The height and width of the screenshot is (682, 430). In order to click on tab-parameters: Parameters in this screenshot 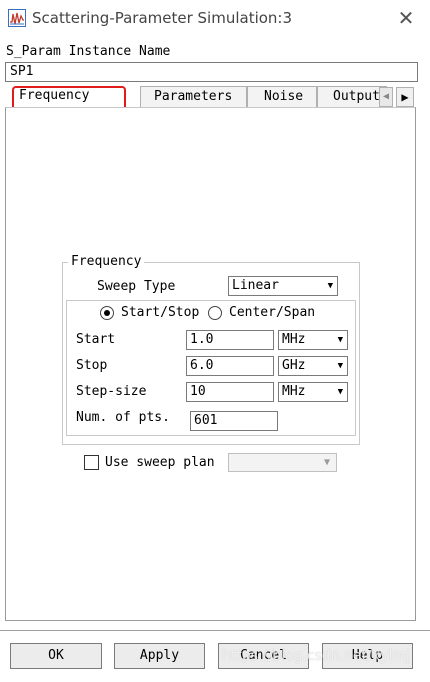, I will do `click(193, 97)`.